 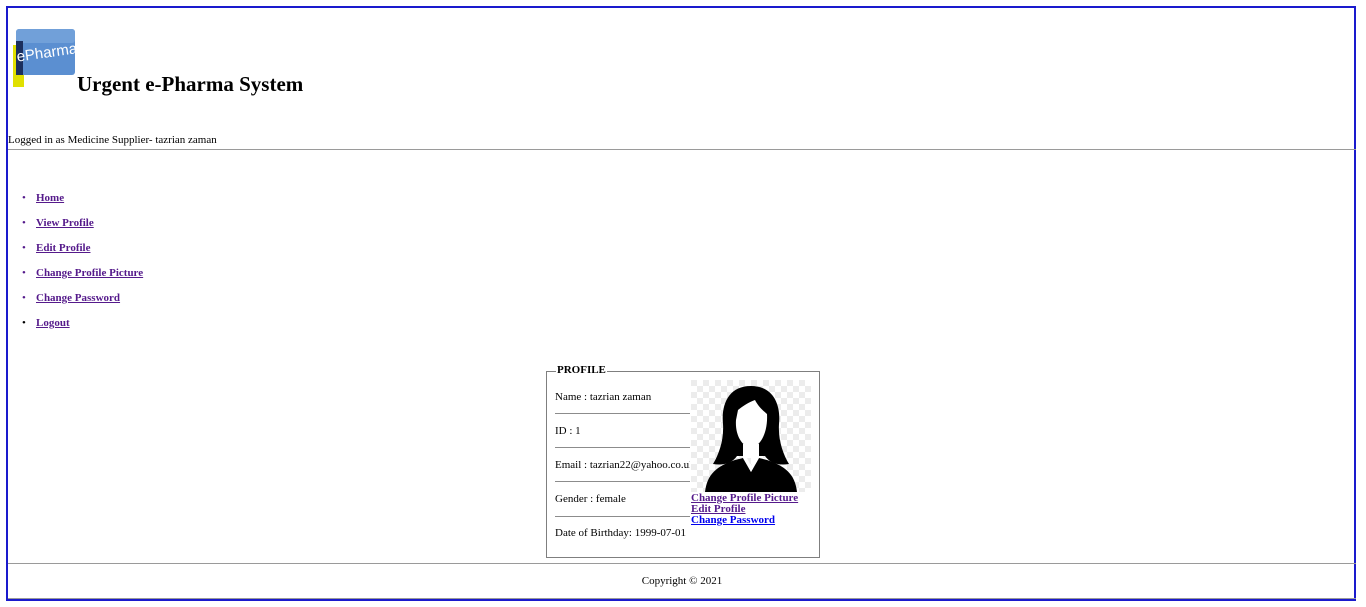 What do you see at coordinates (89, 273) in the screenshot?
I see `nav-link-change-profile-picture: Change Profile Picture` at bounding box center [89, 273].